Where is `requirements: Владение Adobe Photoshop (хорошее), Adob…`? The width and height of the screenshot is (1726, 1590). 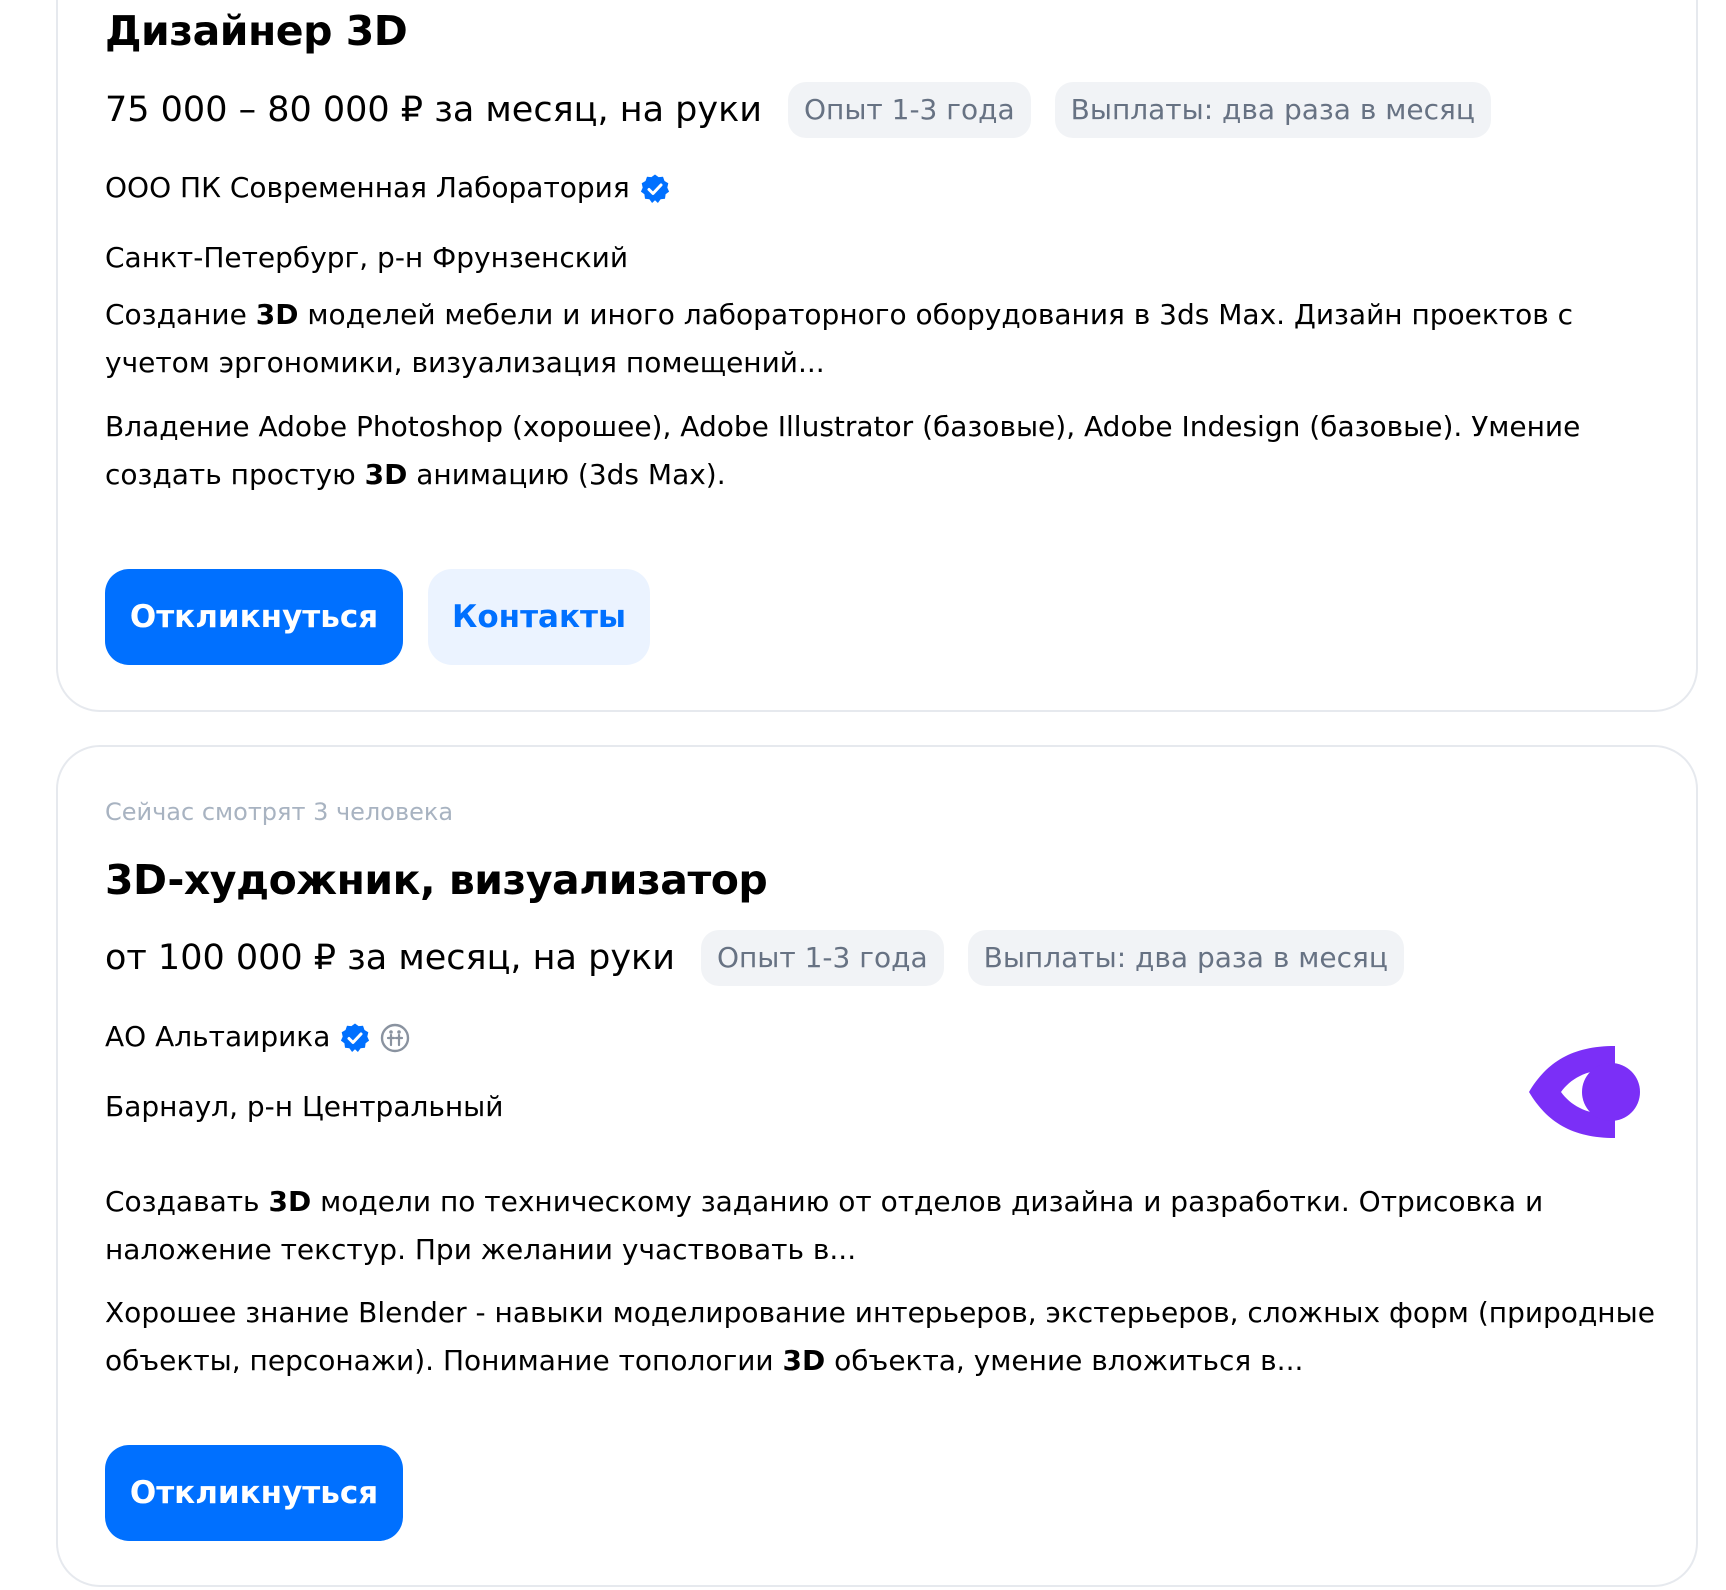
requirements: Владение Adobe Photoshop (хорошее), Adob… is located at coordinates (843, 450).